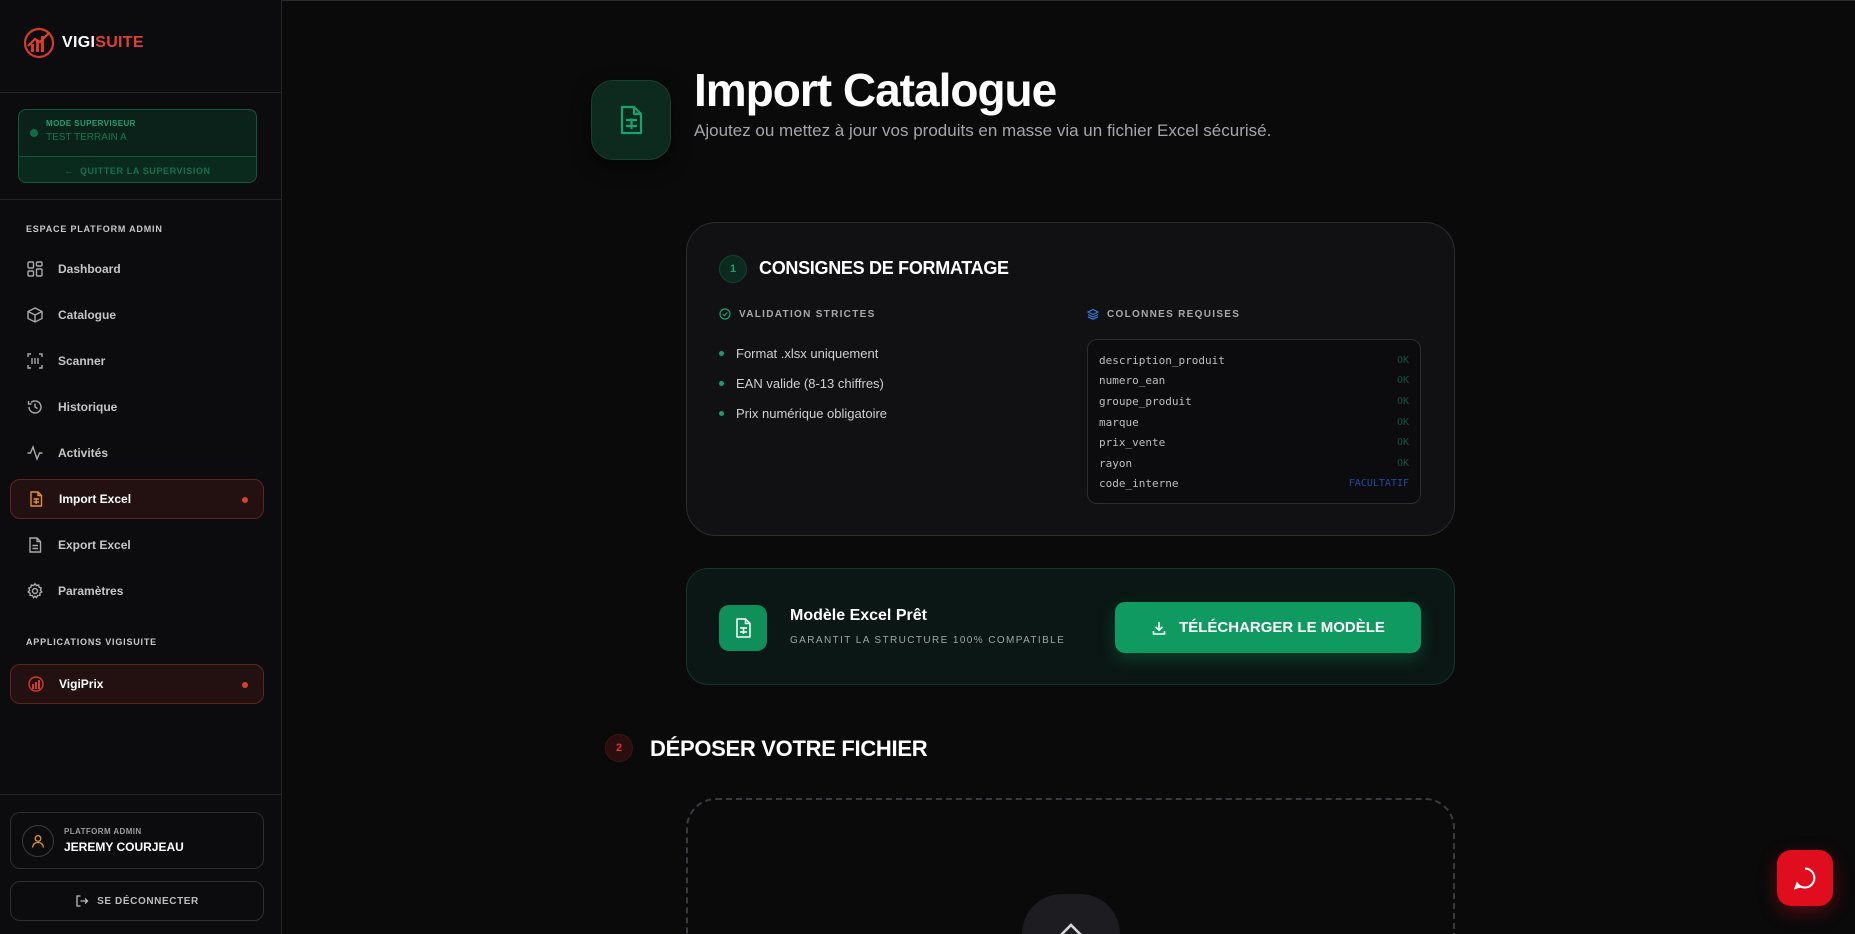 This screenshot has height=934, width=1855. I want to click on supervisor-label: MODE SUPERVISEUR, so click(91, 123).